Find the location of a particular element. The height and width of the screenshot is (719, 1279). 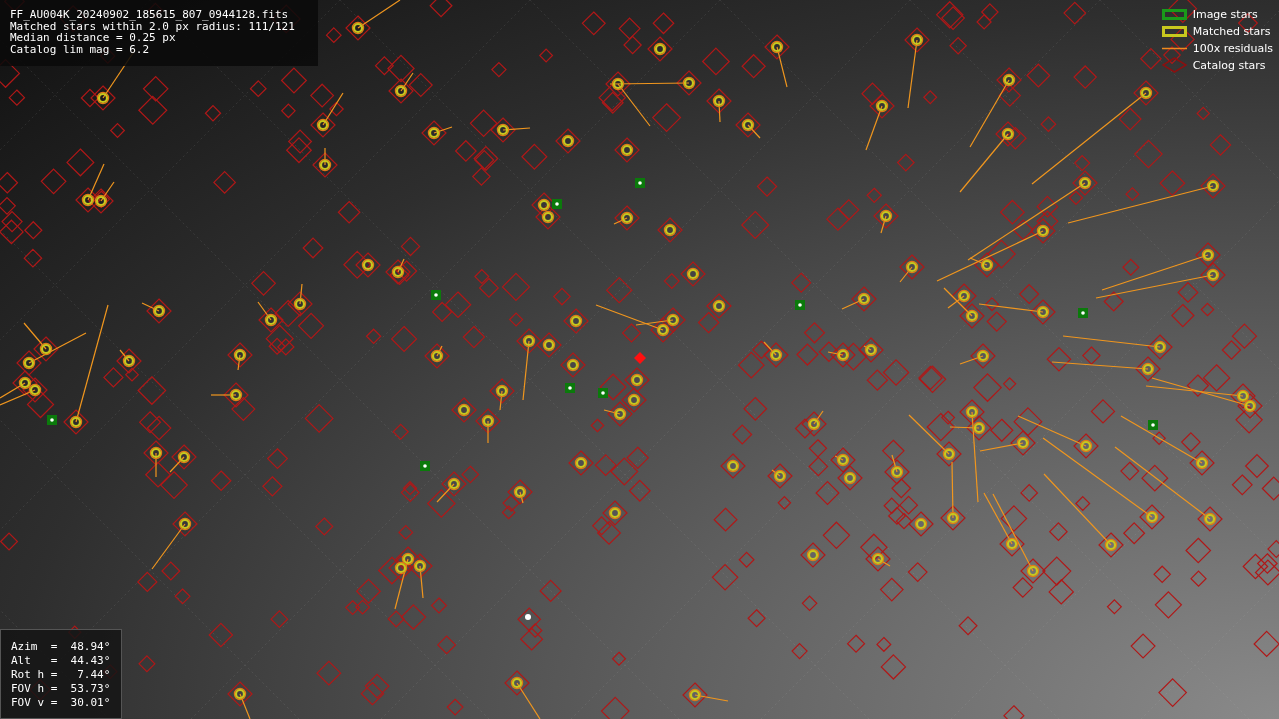

info-text: Matched stars within 2.0 px radius: 111/121 is located at coordinates (153, 26).